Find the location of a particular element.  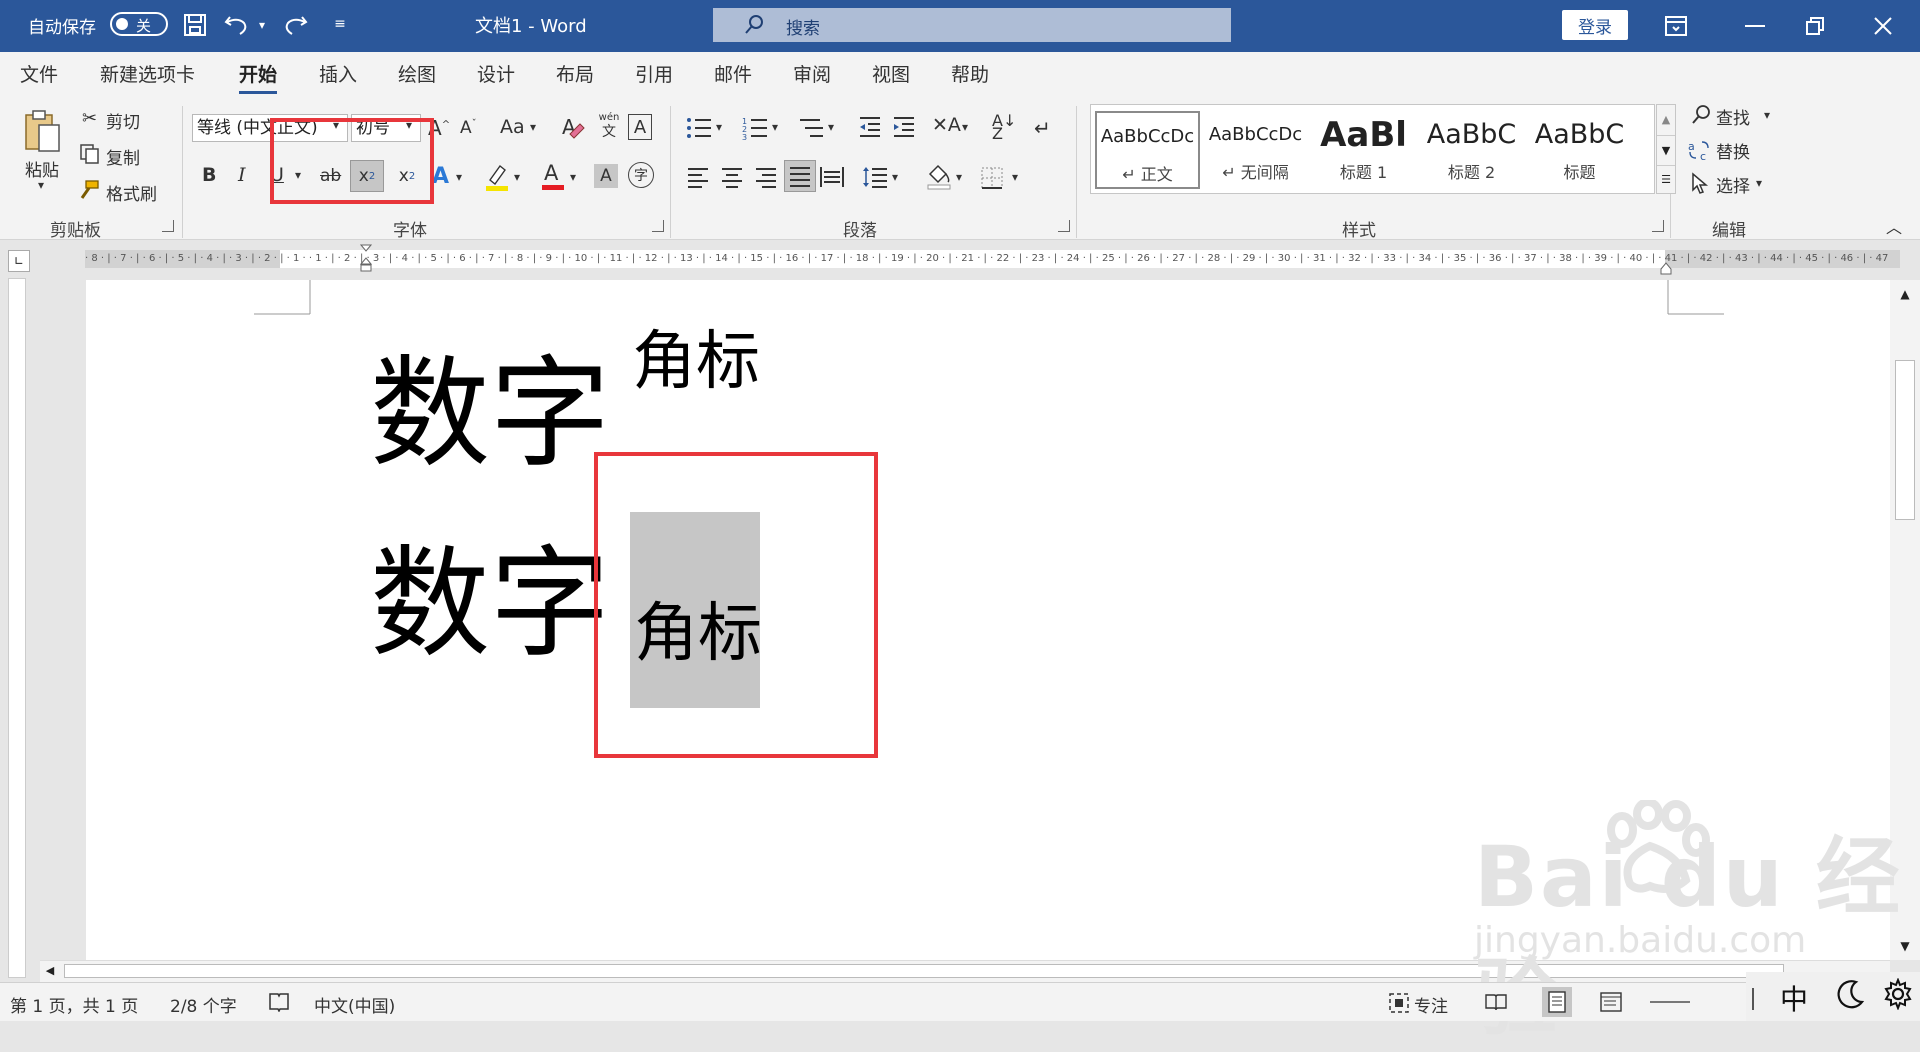

scroll-up-icon: ▲ is located at coordinates (1905, 294).